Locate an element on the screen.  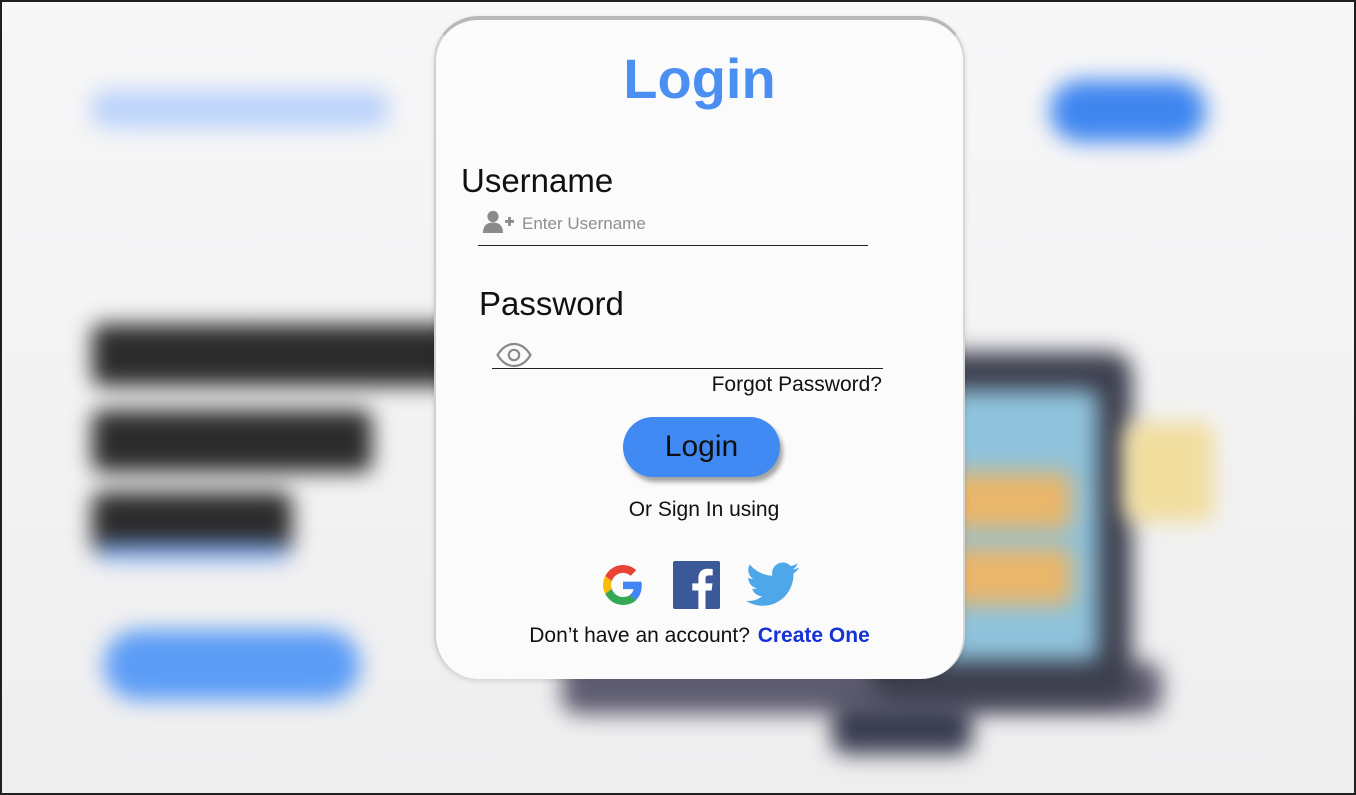
no-account-text: Don’t have an account? is located at coordinates (639, 635).